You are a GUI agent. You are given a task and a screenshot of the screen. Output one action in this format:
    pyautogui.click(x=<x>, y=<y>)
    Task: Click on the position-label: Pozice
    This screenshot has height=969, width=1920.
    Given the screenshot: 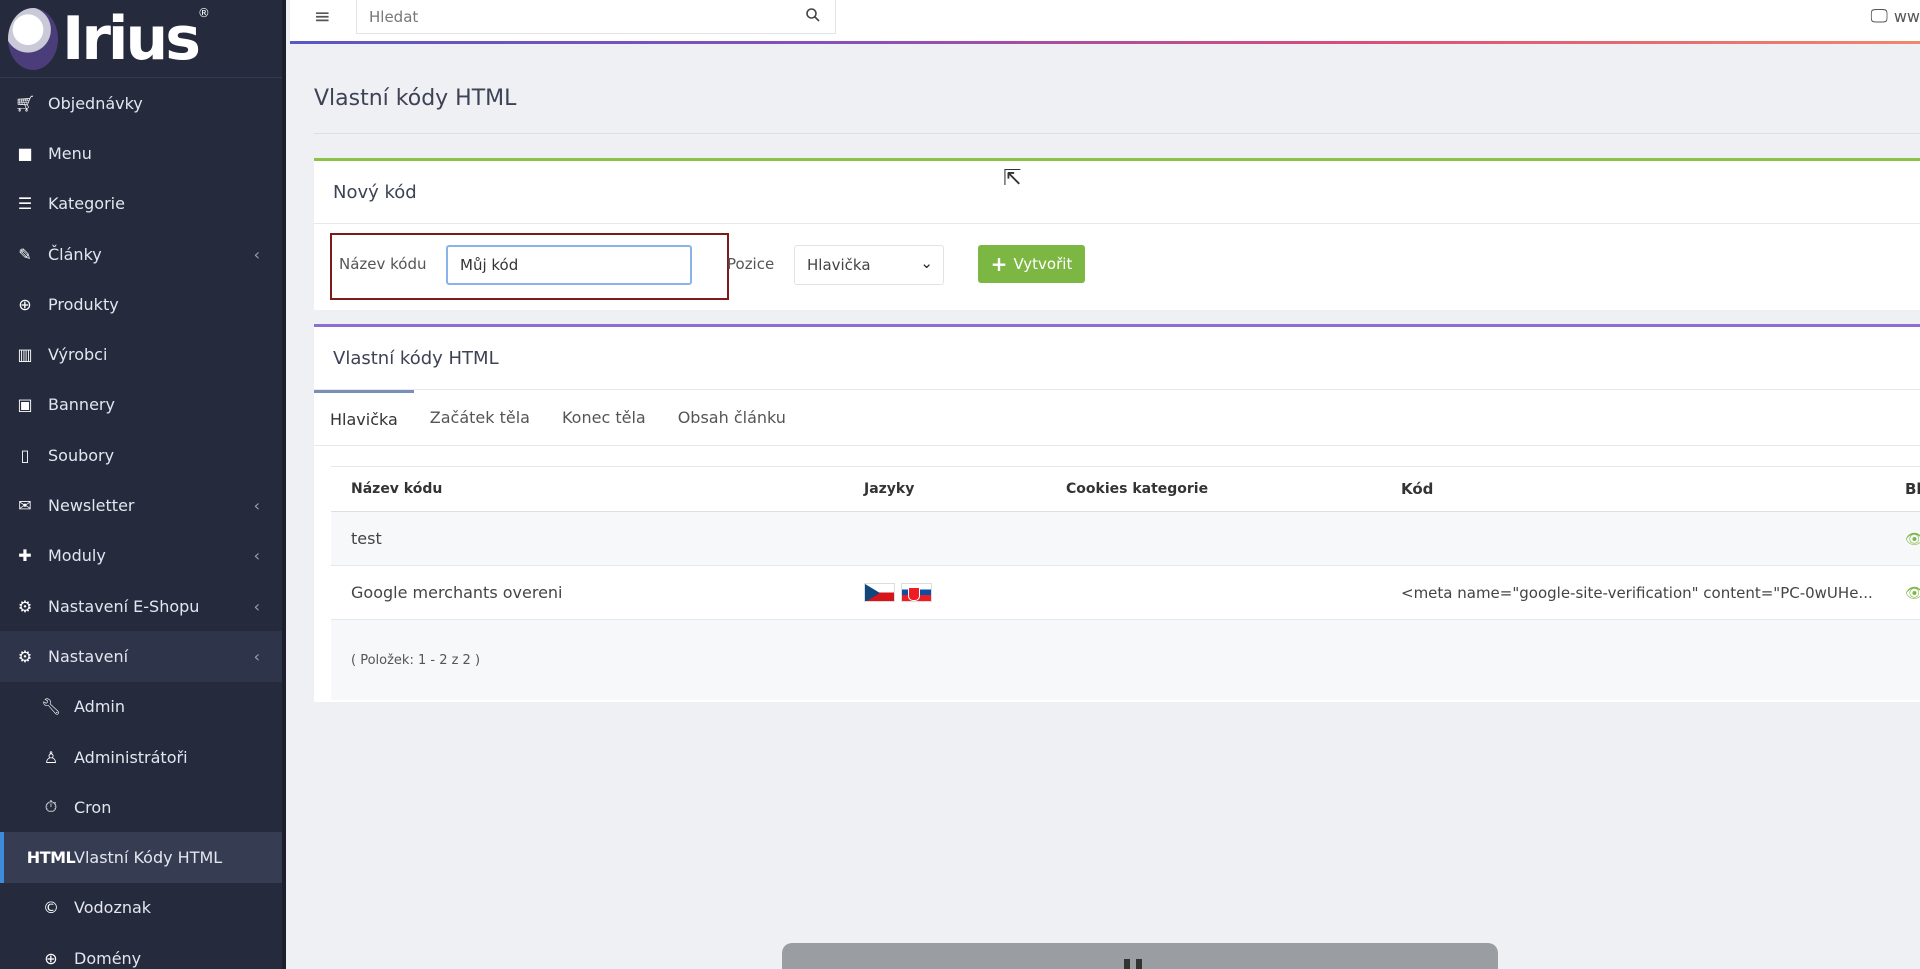 What is the action you would take?
    pyautogui.click(x=751, y=264)
    